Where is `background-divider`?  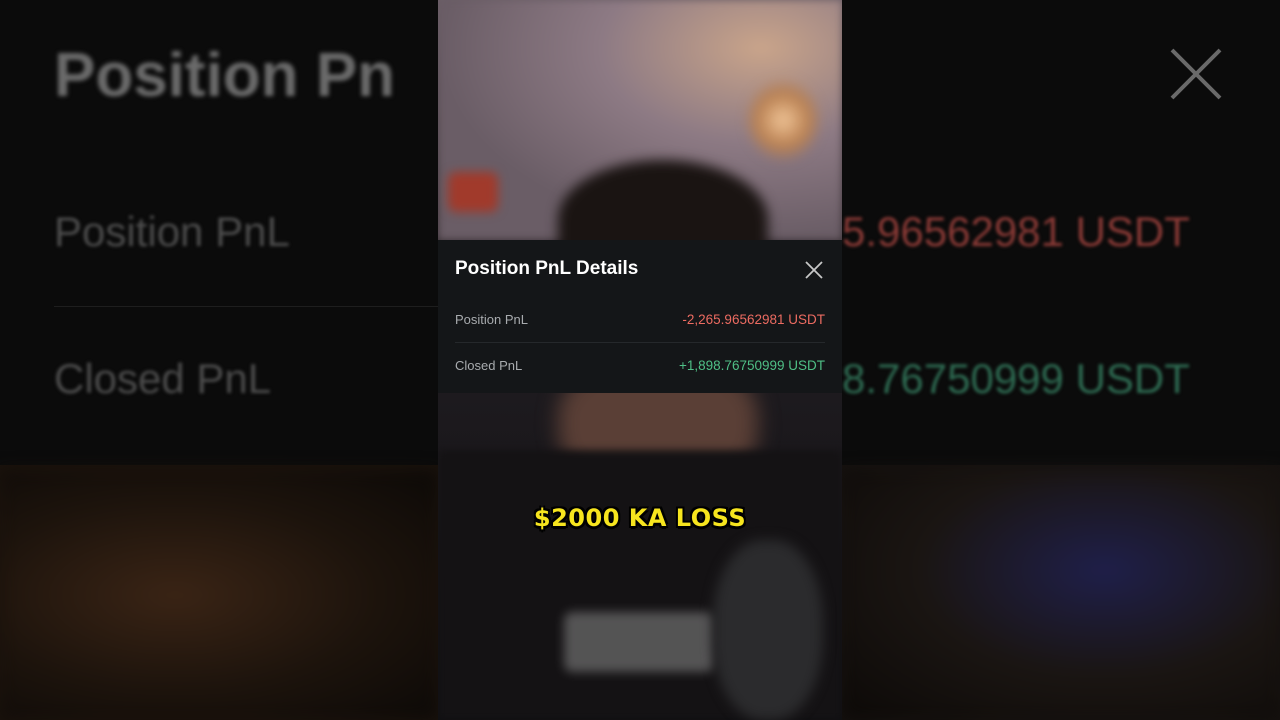 background-divider is located at coordinates (246, 306).